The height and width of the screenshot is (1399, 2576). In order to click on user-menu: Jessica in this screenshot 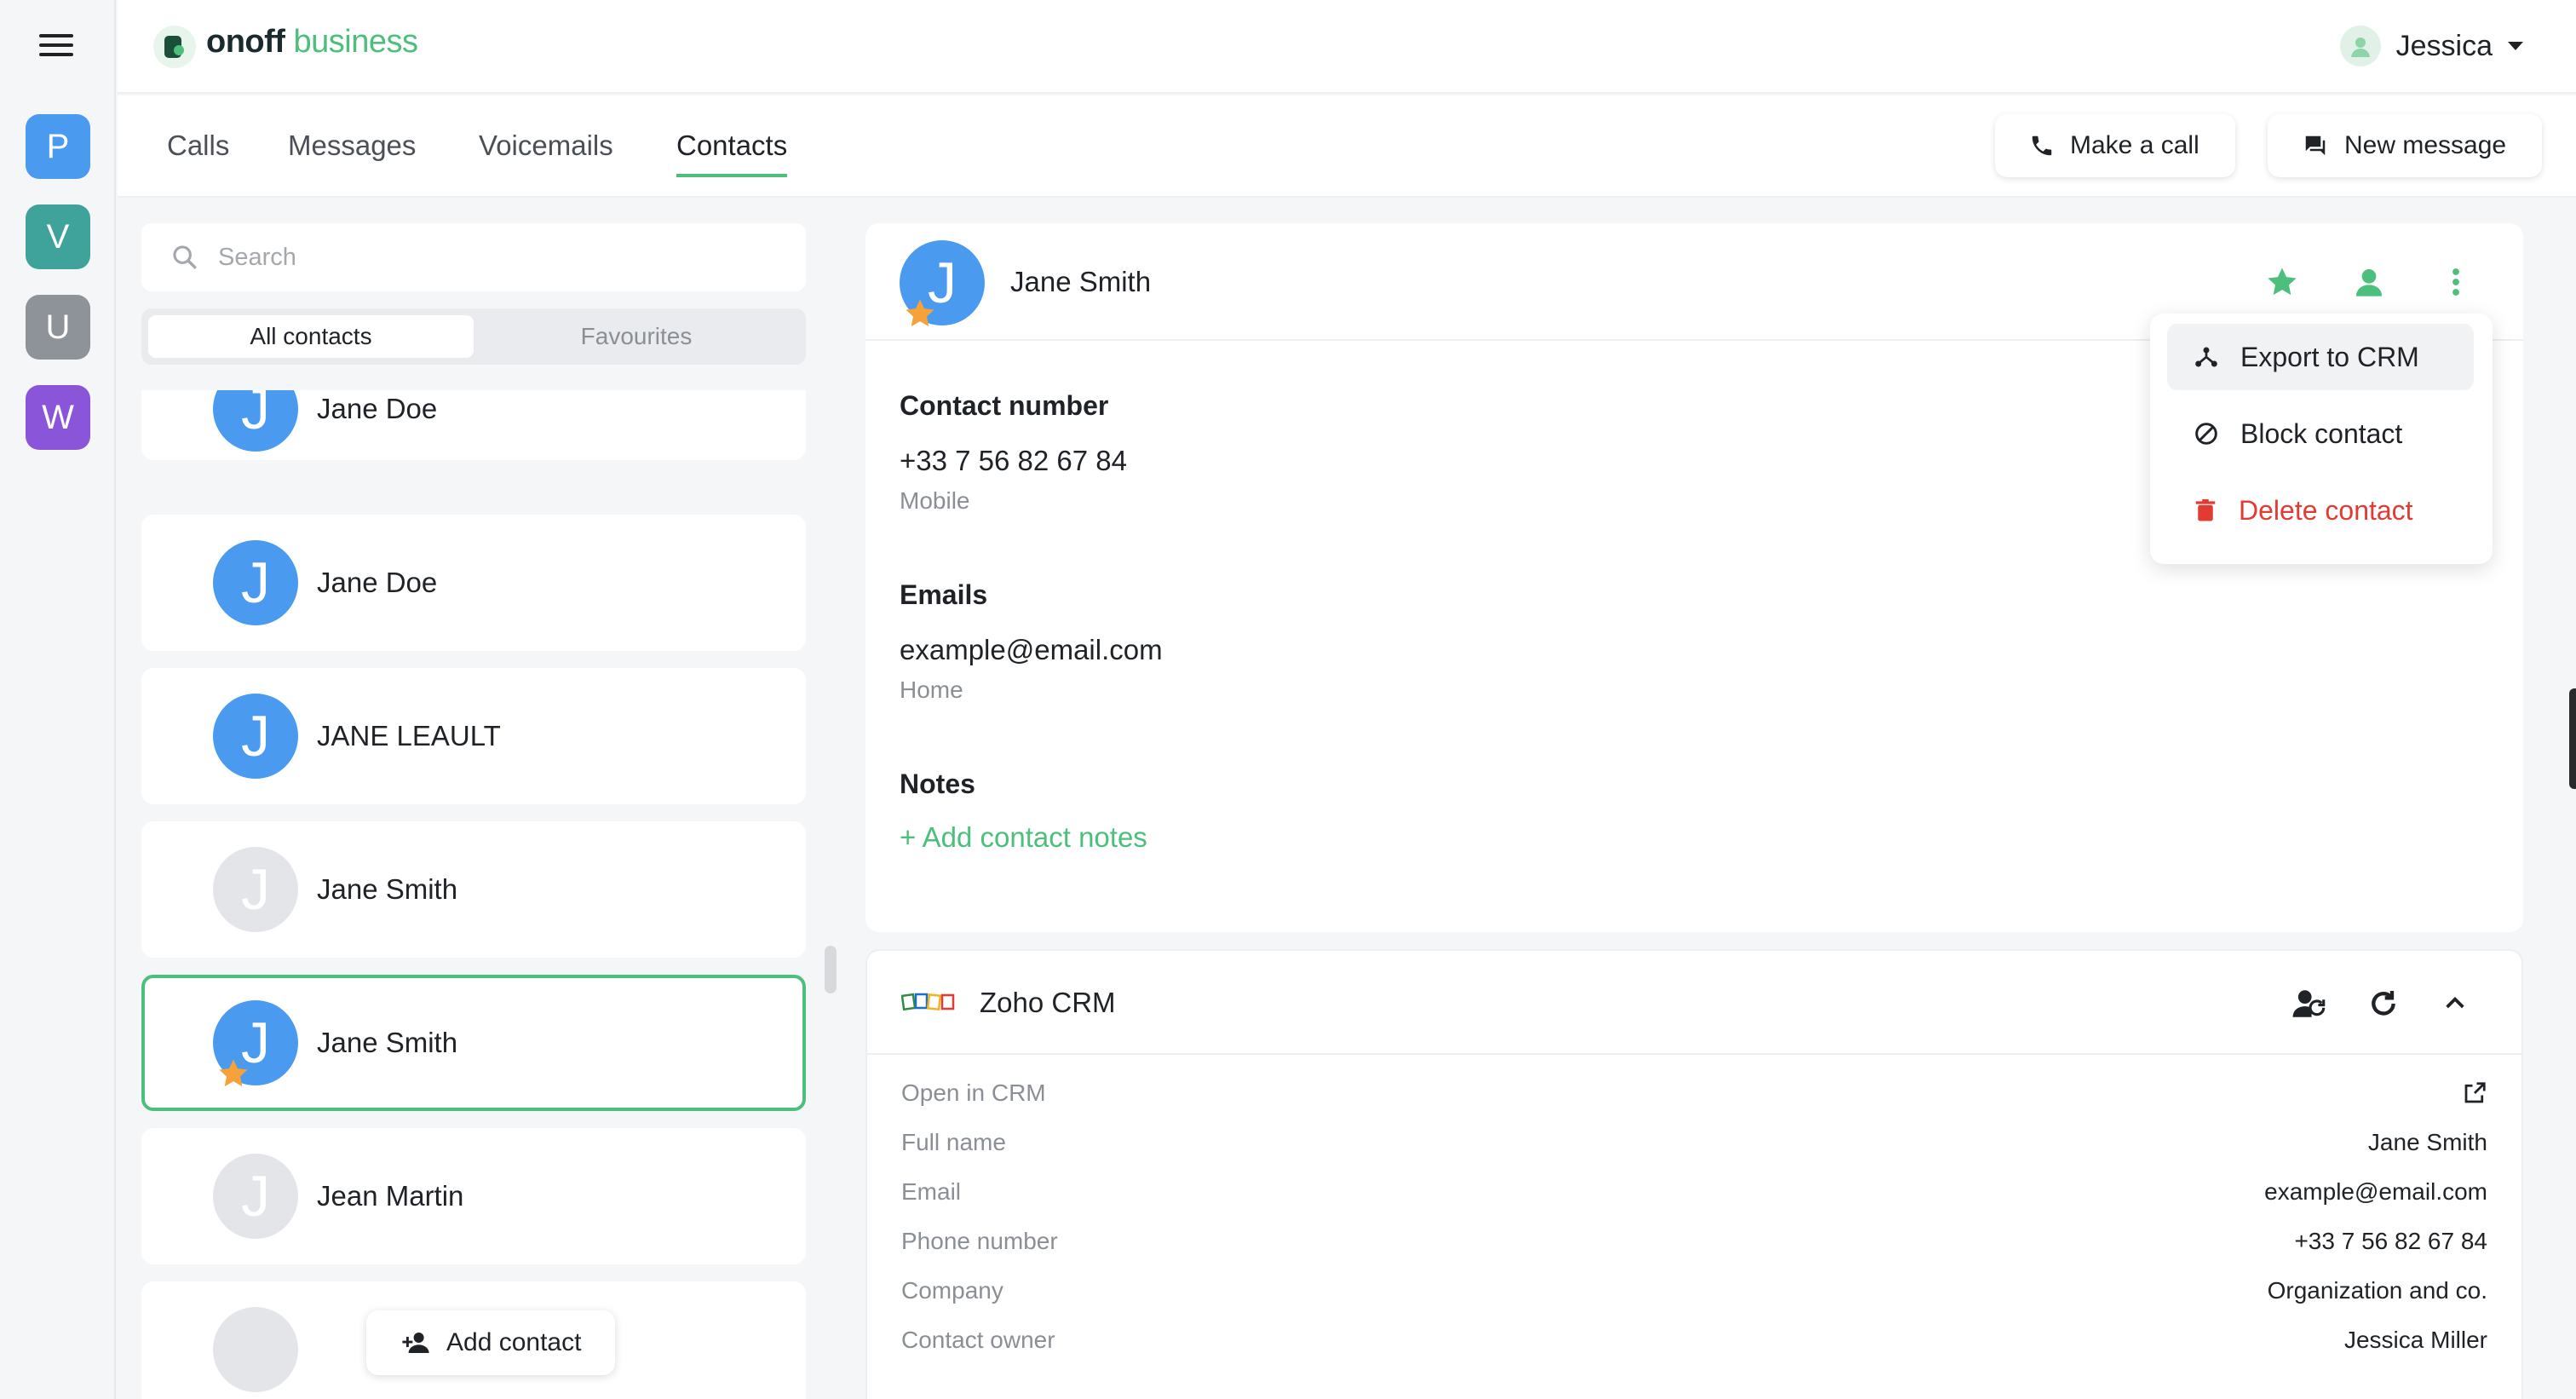, I will do `click(2431, 46)`.